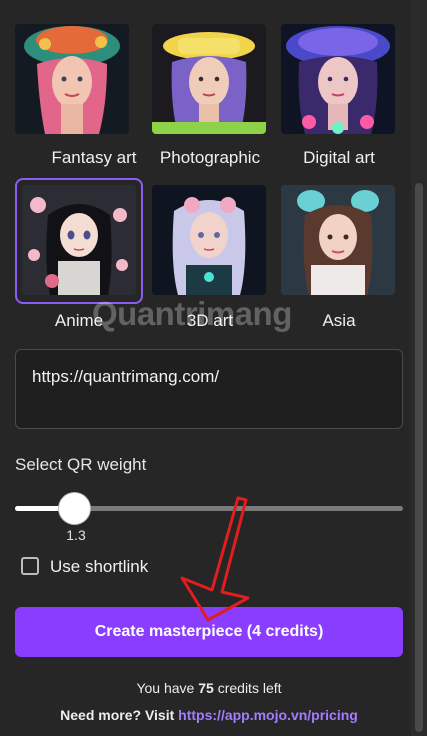  What do you see at coordinates (209, 389) in the screenshot?
I see `url-input: https://quantrimang.com/` at bounding box center [209, 389].